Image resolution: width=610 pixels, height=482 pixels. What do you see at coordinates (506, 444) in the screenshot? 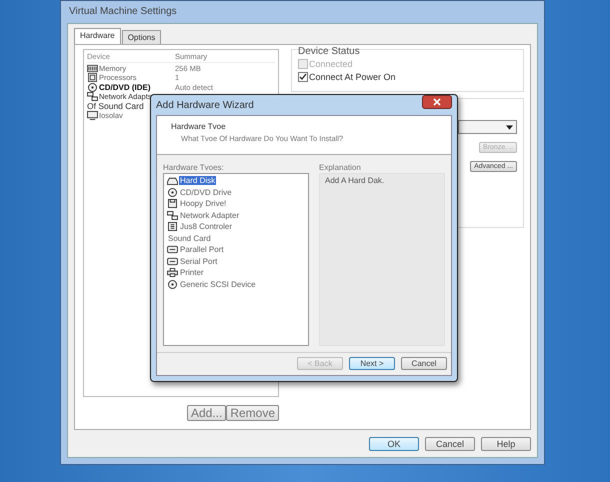
I see `dialog-button: Help` at bounding box center [506, 444].